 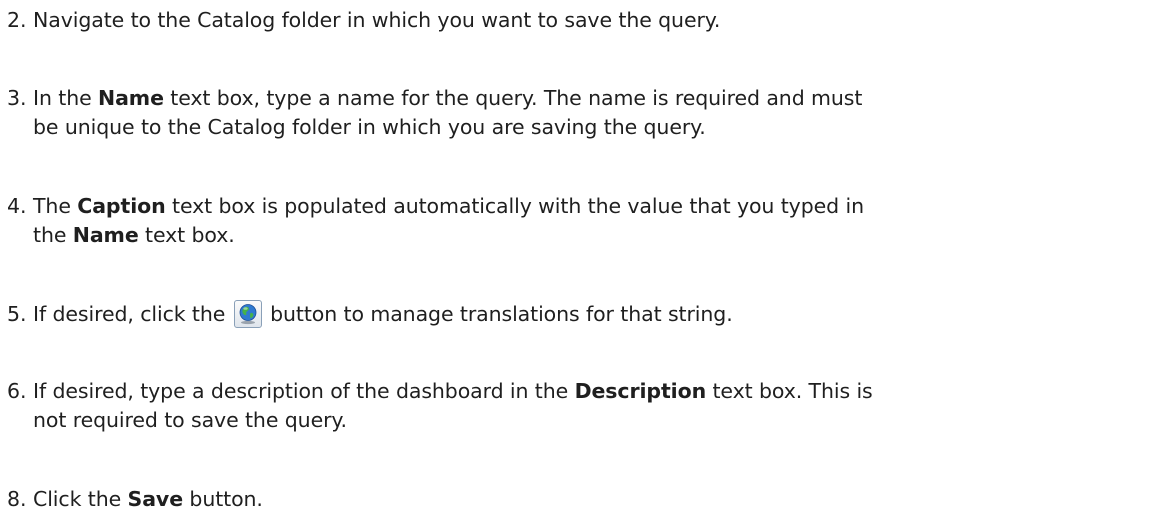 What do you see at coordinates (190, 420) in the screenshot?
I see `step-text-continued: not required to save the query.` at bounding box center [190, 420].